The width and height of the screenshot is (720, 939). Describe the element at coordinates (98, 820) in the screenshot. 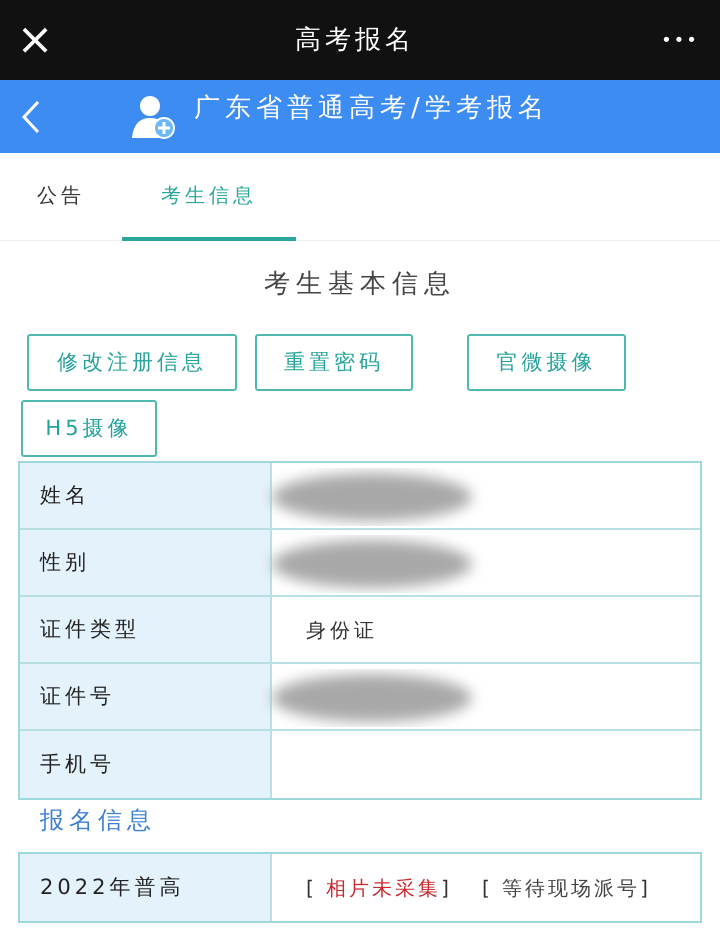

I see `section-heading: 报名信息` at that location.